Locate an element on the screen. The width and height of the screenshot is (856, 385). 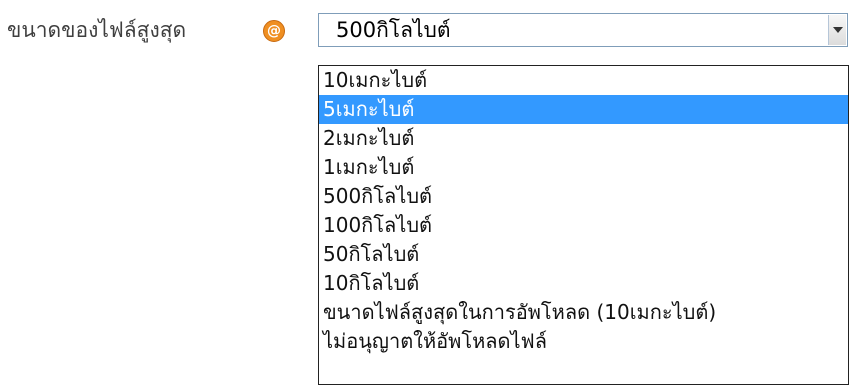
dropdown-option: ขนาดไฟล์สูงสุดในการอัพโหลด (10เมกะไบต์) is located at coordinates (583, 312).